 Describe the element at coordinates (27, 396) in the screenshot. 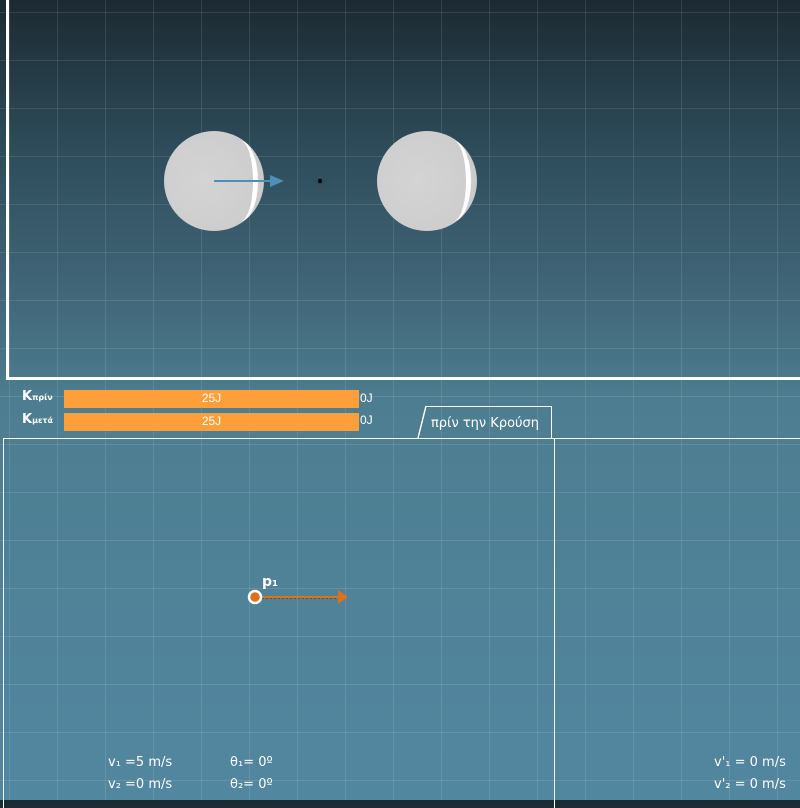

I see `kinetic-before-symbol: K` at that location.